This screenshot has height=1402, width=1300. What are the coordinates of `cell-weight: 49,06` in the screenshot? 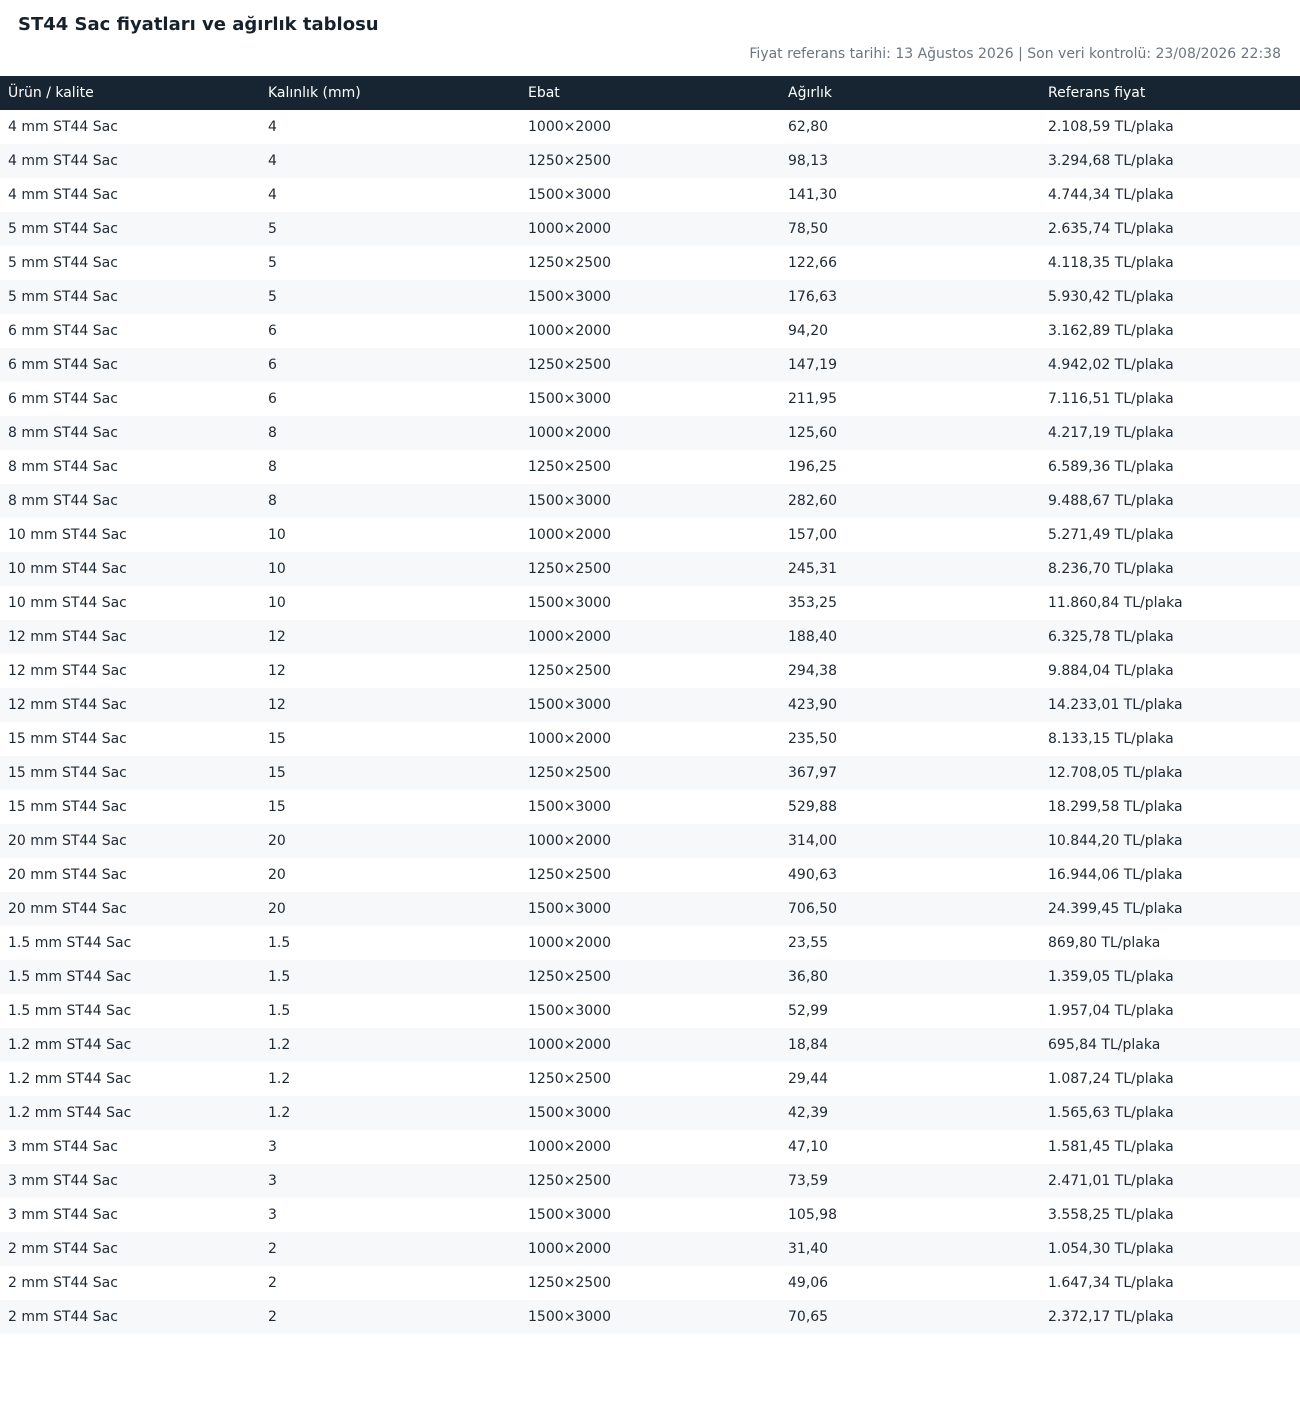 It's located at (808, 1283).